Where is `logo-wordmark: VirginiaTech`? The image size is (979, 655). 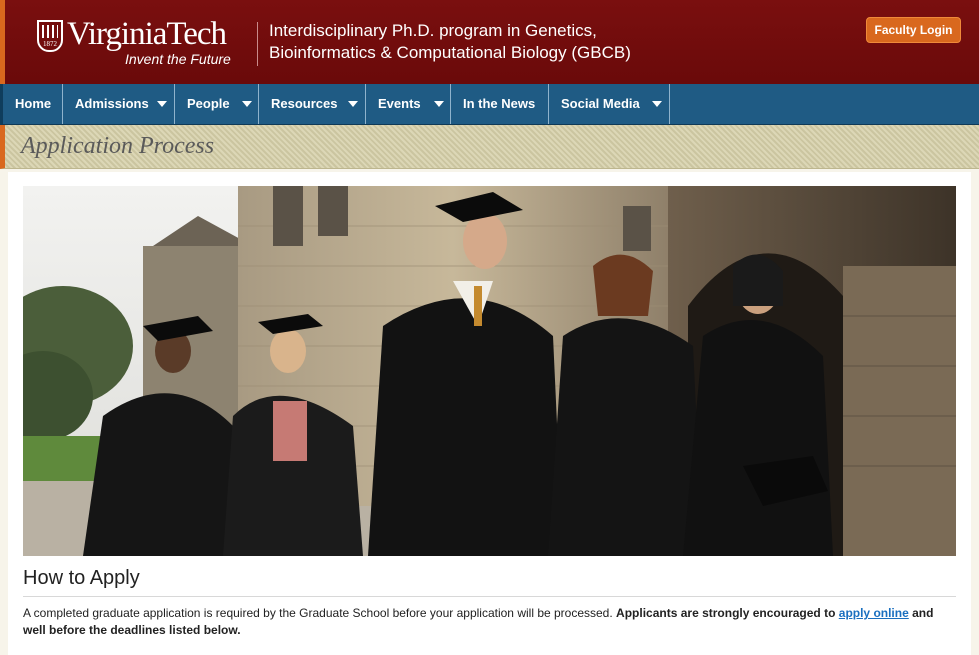 logo-wordmark: VirginiaTech is located at coordinates (147, 34).